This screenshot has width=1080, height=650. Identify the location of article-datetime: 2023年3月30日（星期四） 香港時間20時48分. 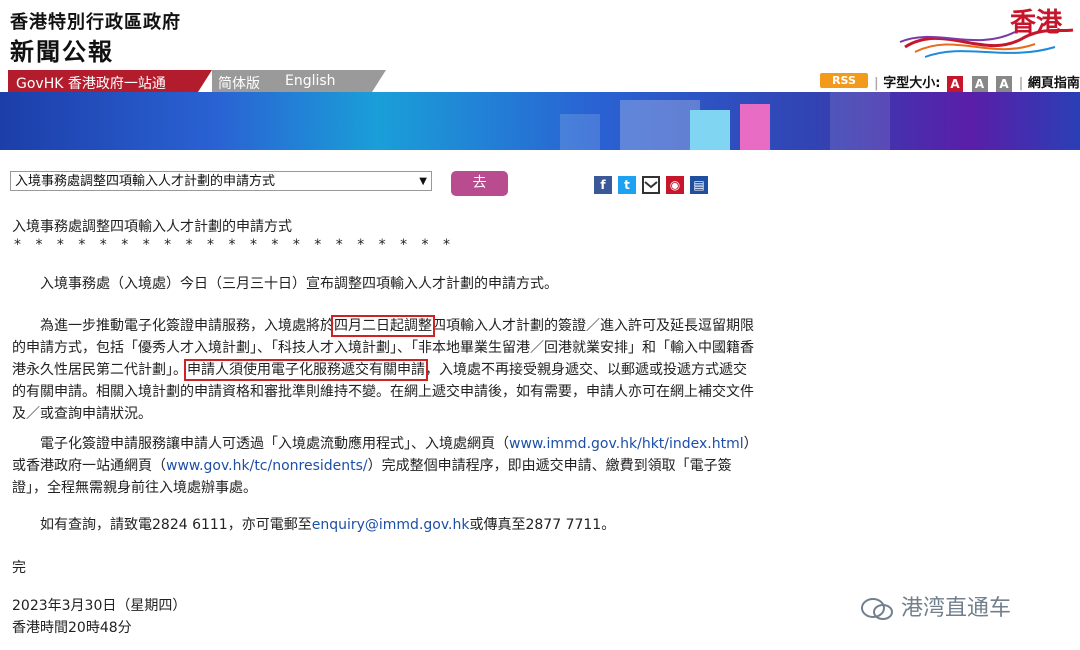
(99, 617).